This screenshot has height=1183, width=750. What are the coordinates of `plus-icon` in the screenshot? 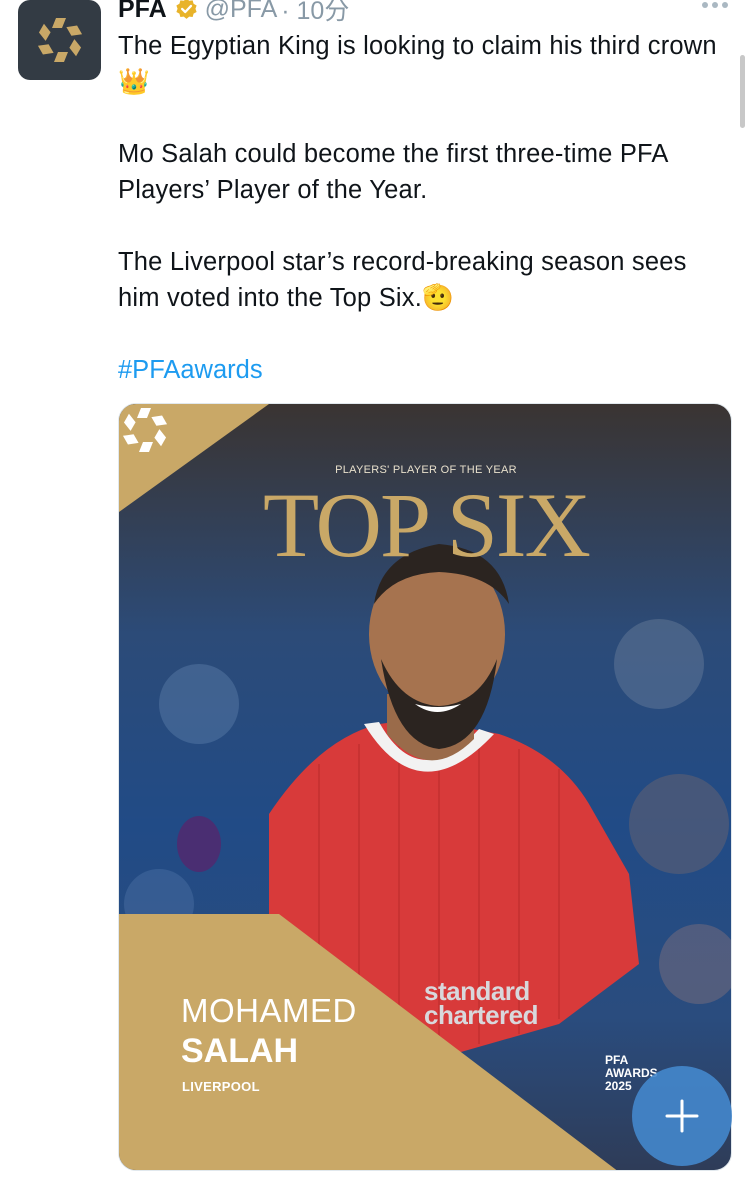 It's located at (682, 1116).